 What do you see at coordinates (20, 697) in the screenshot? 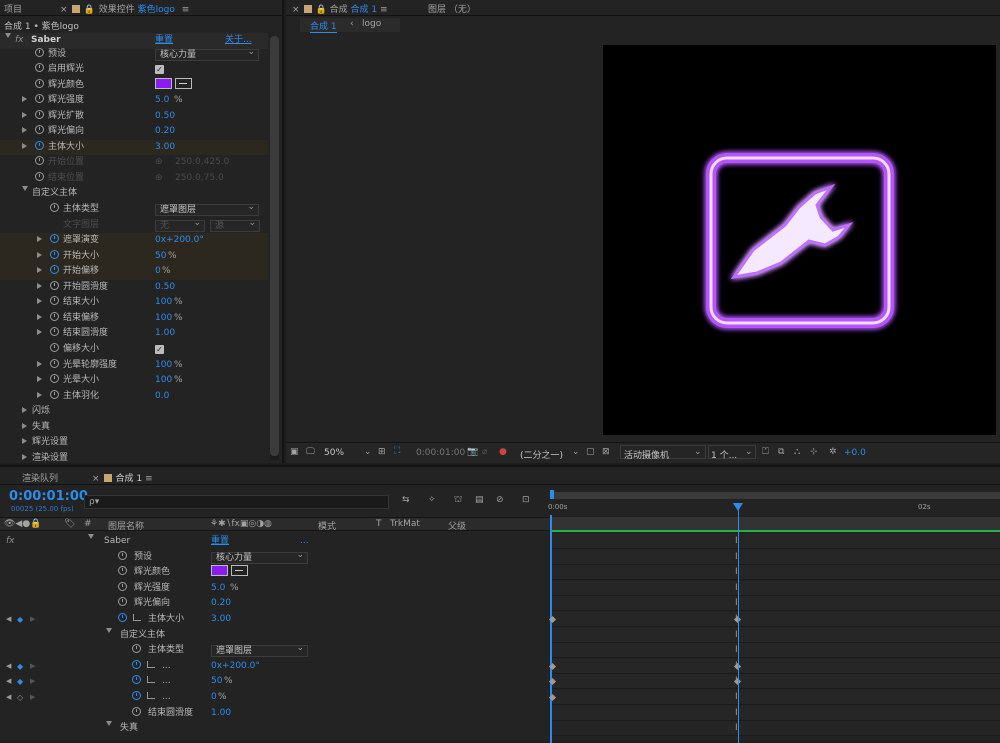
I see `keyframe-empty-icon: ◇` at bounding box center [20, 697].